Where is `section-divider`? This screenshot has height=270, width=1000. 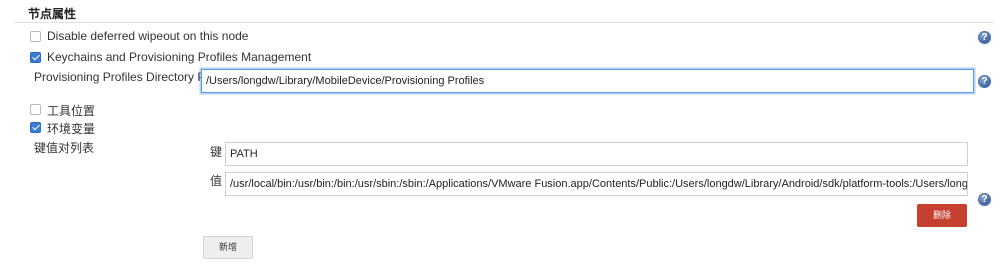 section-divider is located at coordinates (504, 22).